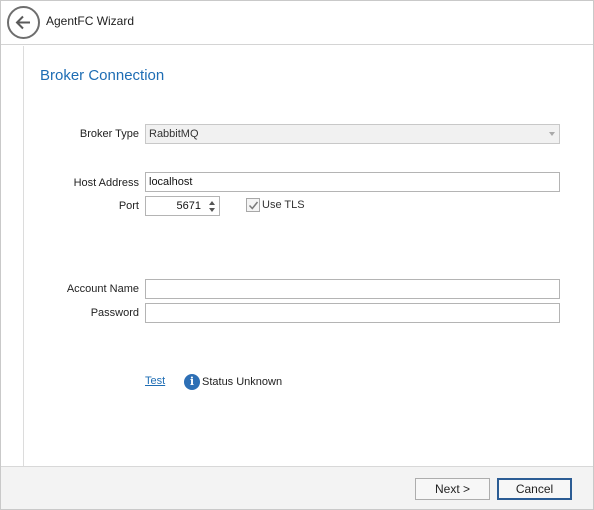  What do you see at coordinates (128, 206) in the screenshot?
I see `port-label: Port` at bounding box center [128, 206].